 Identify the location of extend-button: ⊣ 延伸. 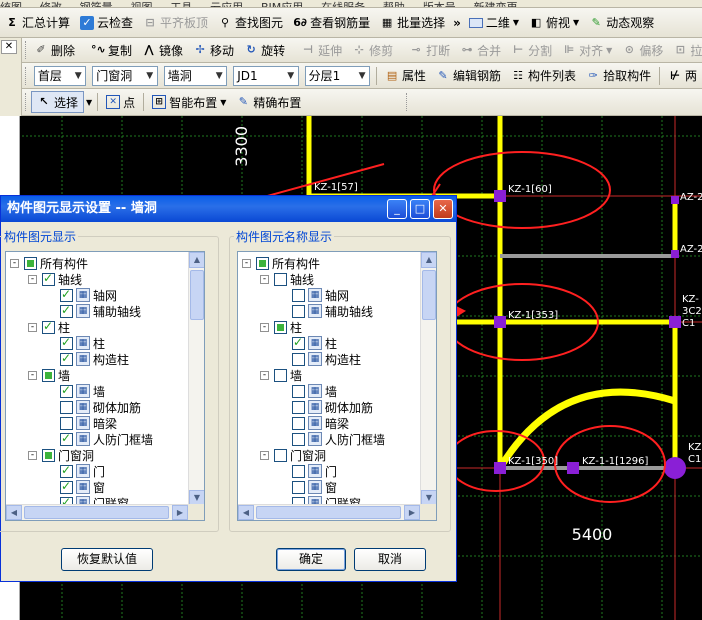
(321, 50).